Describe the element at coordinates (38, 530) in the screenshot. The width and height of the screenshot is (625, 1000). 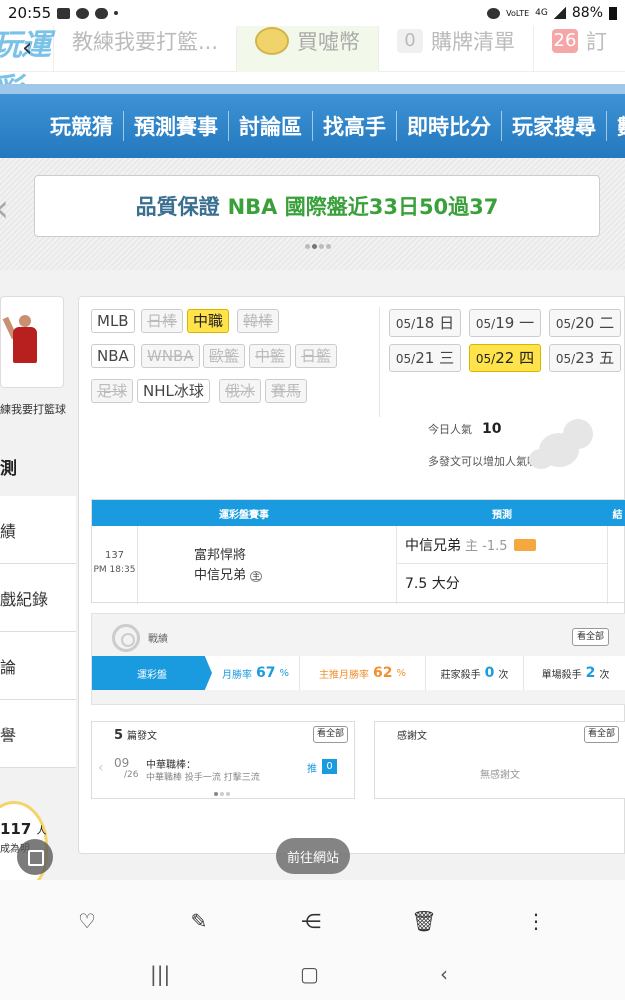
I see `sidebar-item-record: 績` at that location.